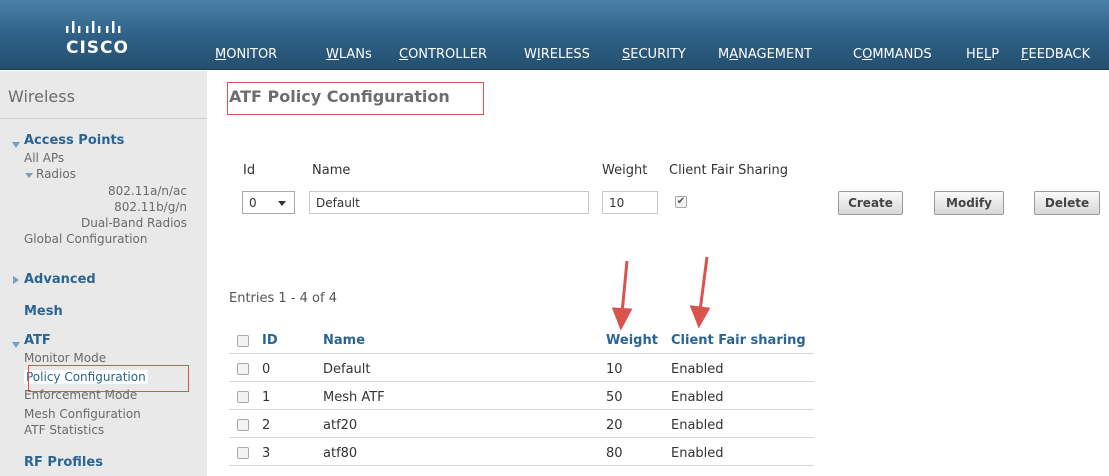  Describe the element at coordinates (449, 202) in the screenshot. I see `name-input: Default` at that location.